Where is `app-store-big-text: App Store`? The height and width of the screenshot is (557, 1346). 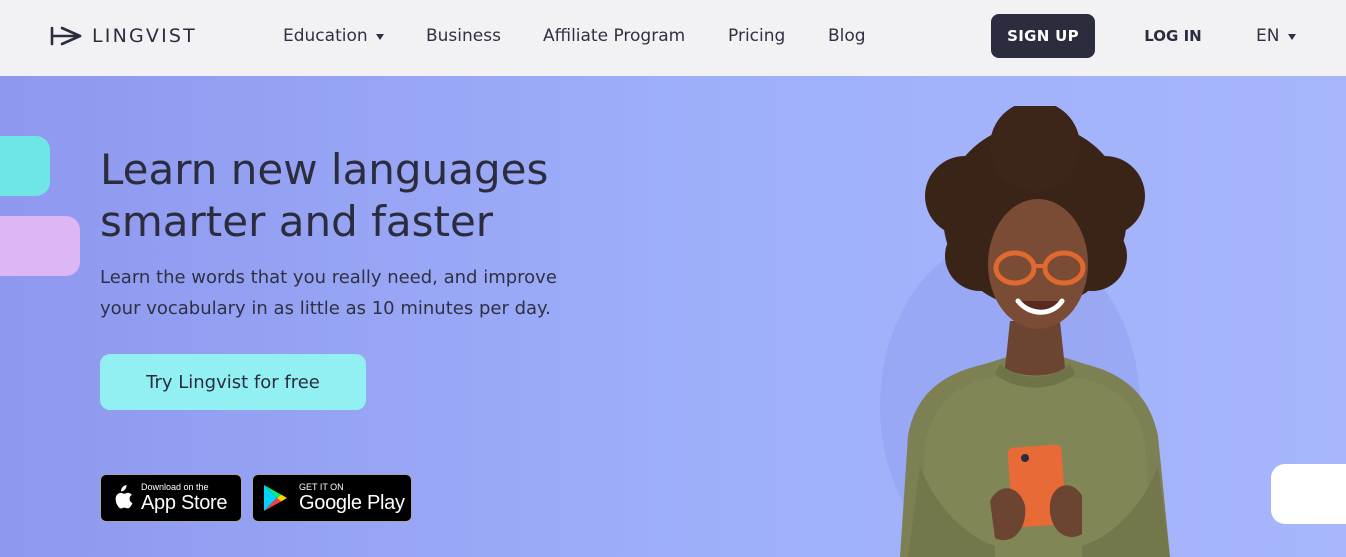
app-store-big-text: App Store is located at coordinates (184, 503).